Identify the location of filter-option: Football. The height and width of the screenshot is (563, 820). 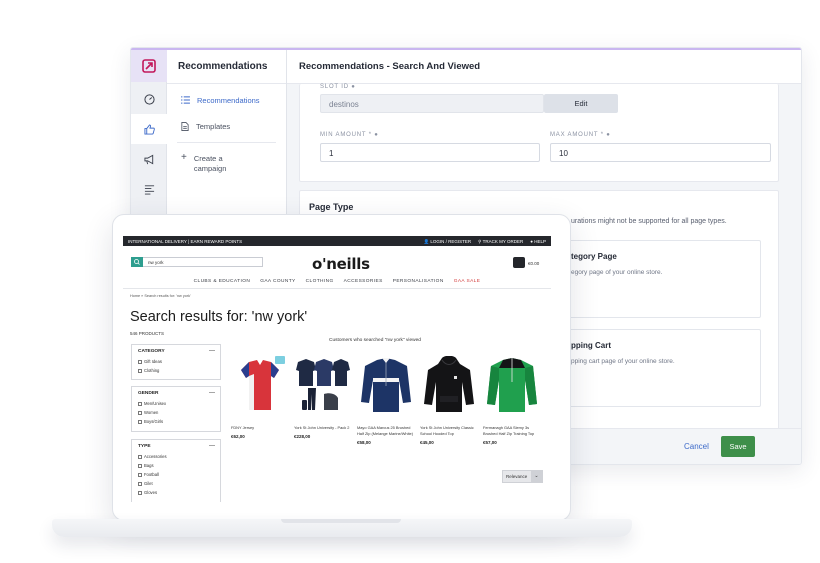
(148, 474).